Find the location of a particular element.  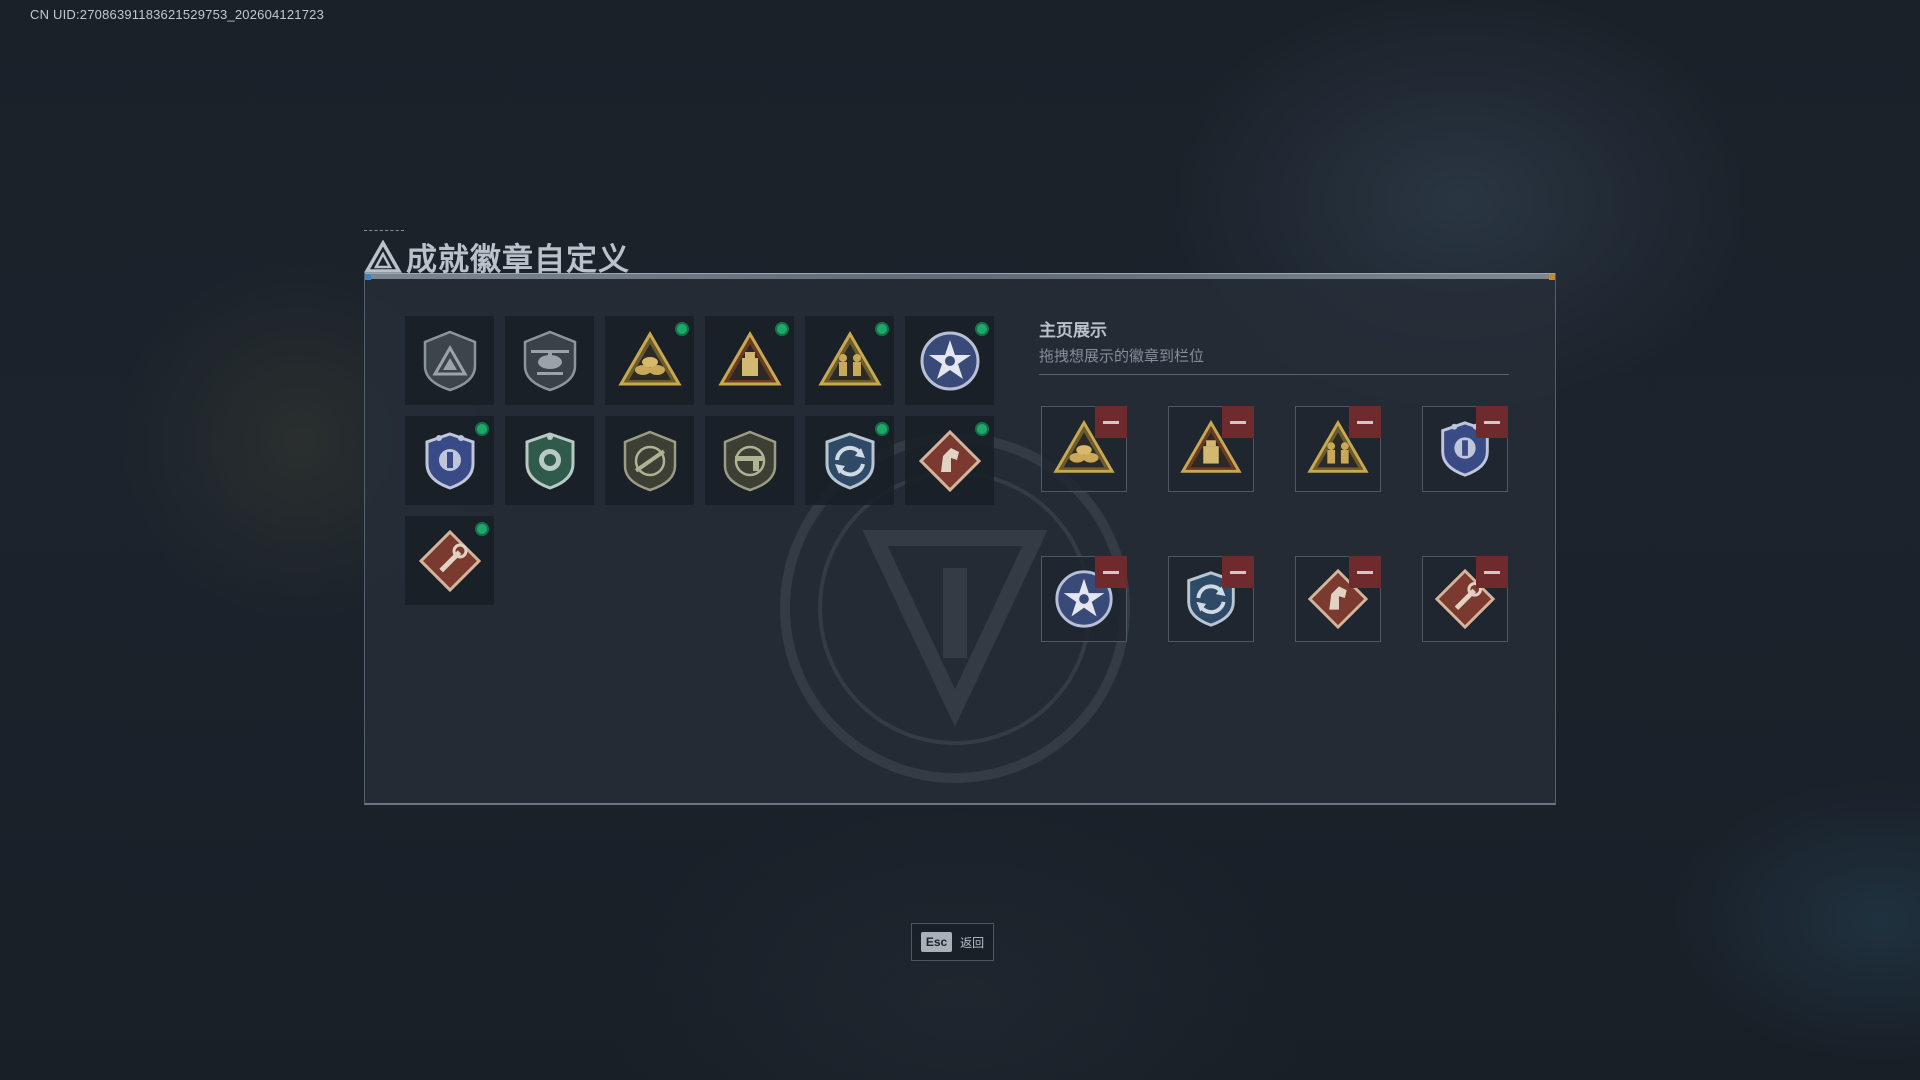

wrench-diamond-badge-icon is located at coordinates (449, 560).